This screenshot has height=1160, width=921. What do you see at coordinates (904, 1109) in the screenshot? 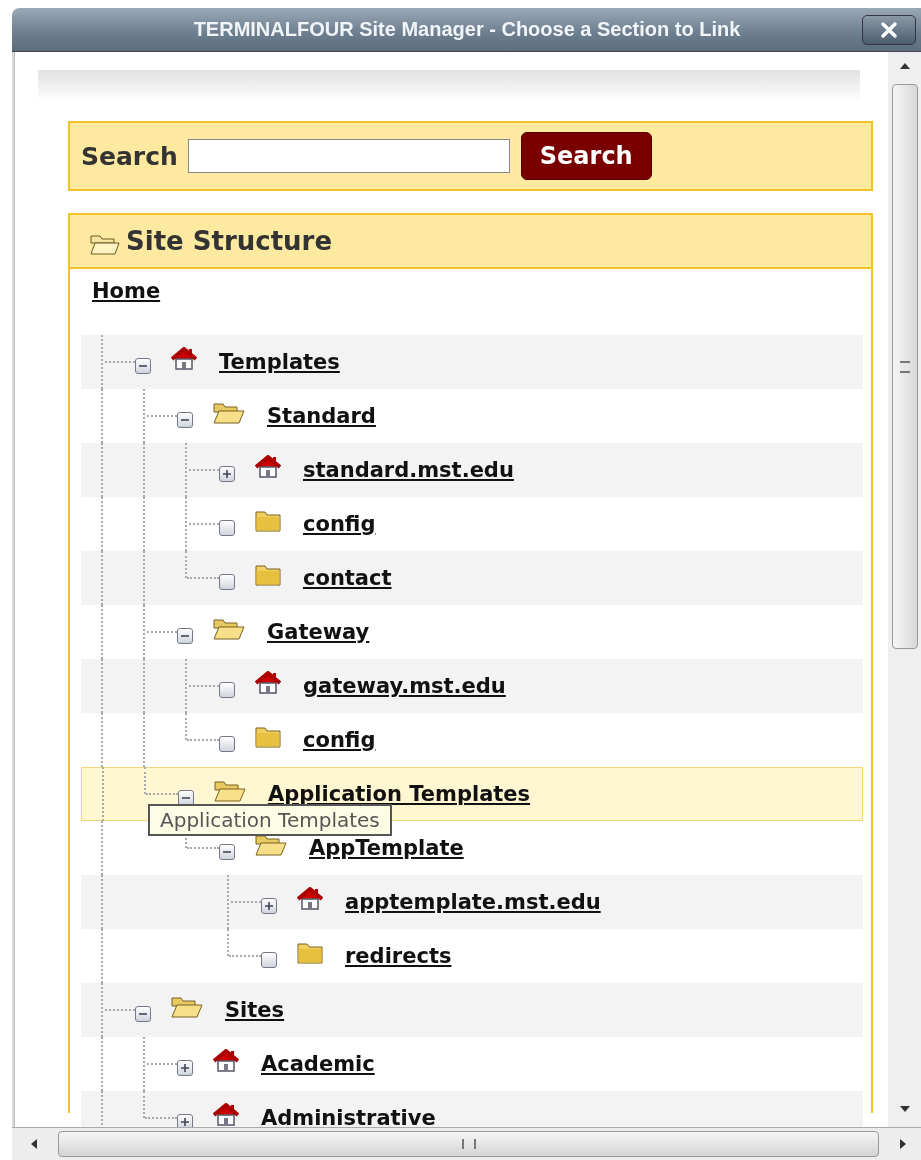
I see `scroll-down-icon` at bounding box center [904, 1109].